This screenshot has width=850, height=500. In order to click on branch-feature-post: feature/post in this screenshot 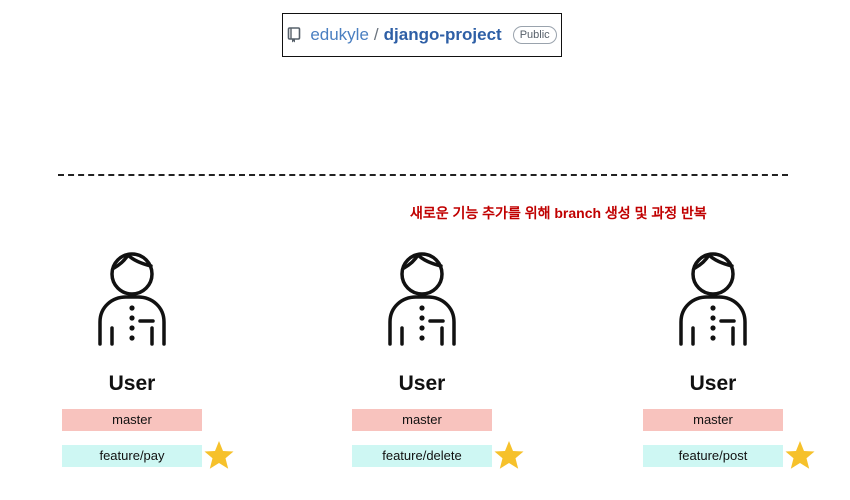, I will do `click(713, 456)`.